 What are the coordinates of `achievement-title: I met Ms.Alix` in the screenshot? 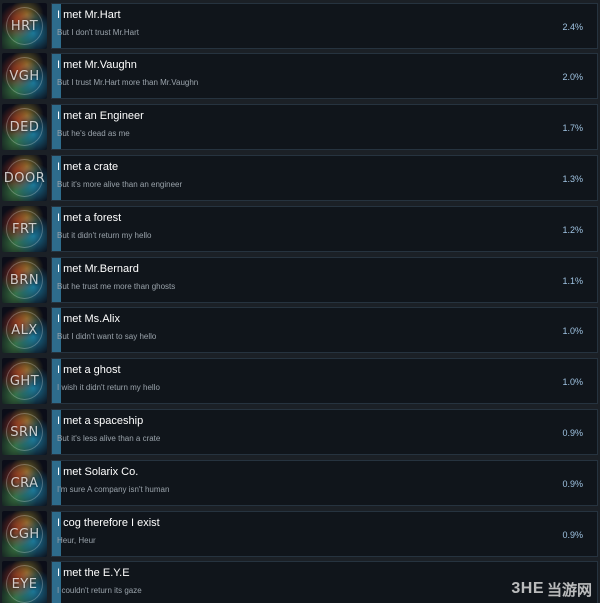 It's located at (88, 319).